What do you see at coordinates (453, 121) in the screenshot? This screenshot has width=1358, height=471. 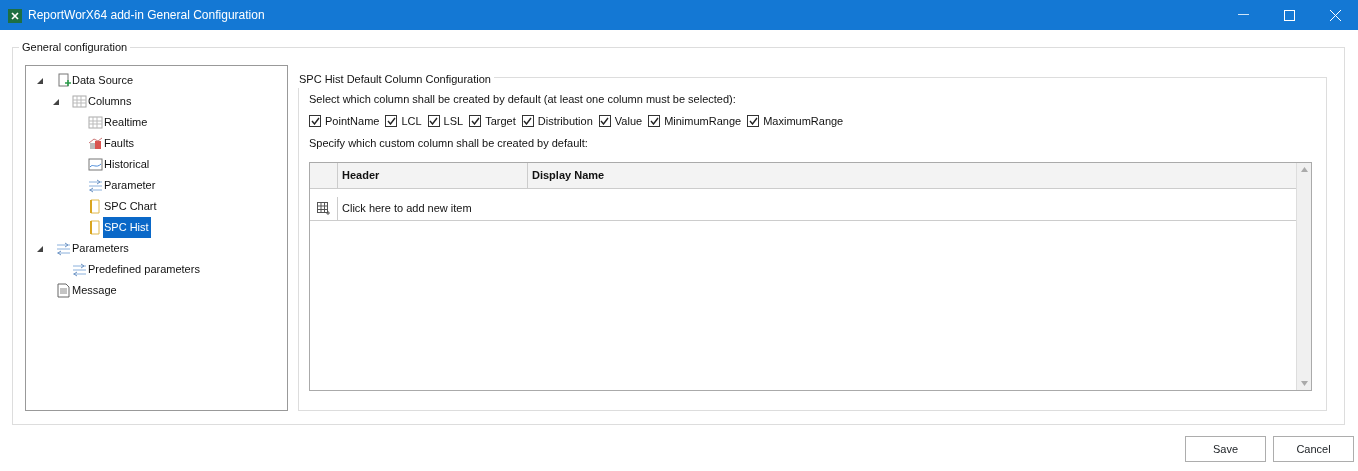 I see `checkbox-label: LSL` at bounding box center [453, 121].